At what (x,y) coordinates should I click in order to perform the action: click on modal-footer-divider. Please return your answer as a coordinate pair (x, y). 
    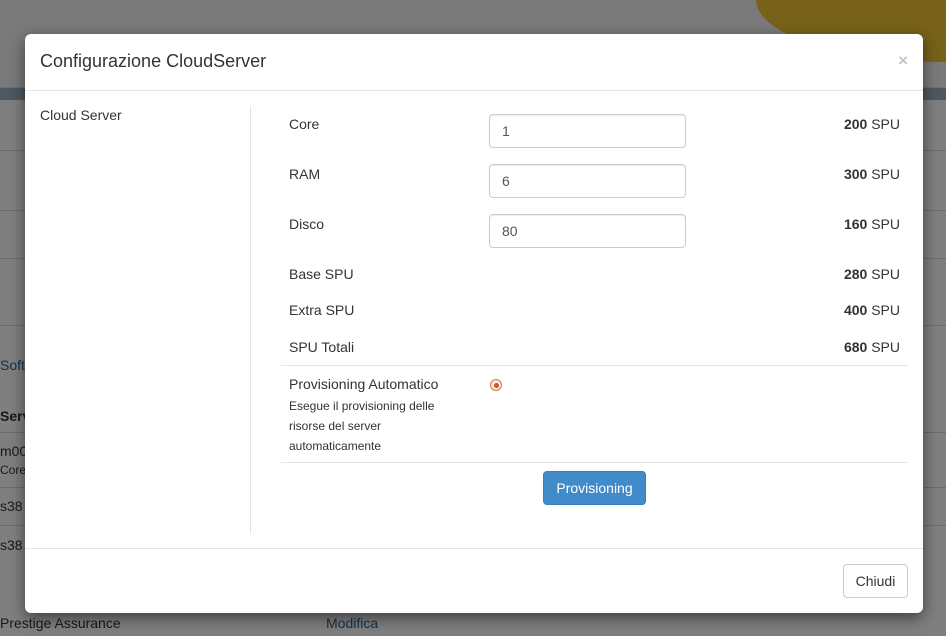
    Looking at the image, I should click on (474, 548).